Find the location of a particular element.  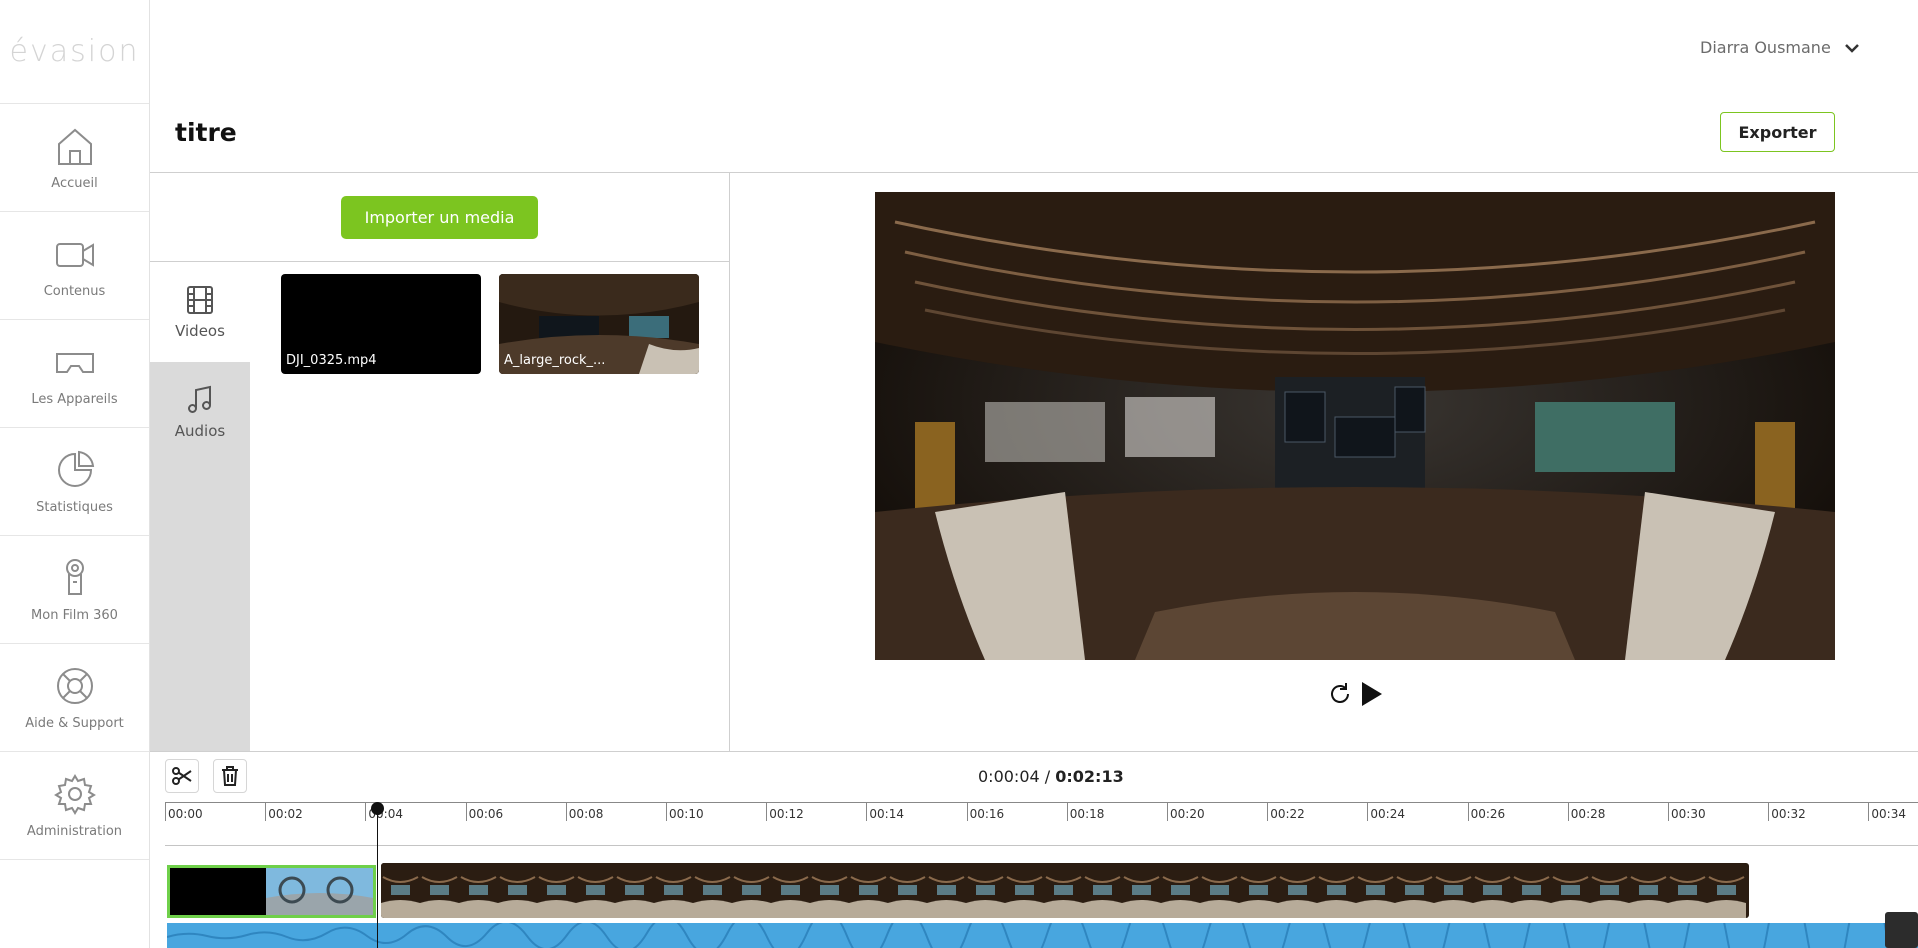

sidebar-item-label: Administration is located at coordinates (74, 831).